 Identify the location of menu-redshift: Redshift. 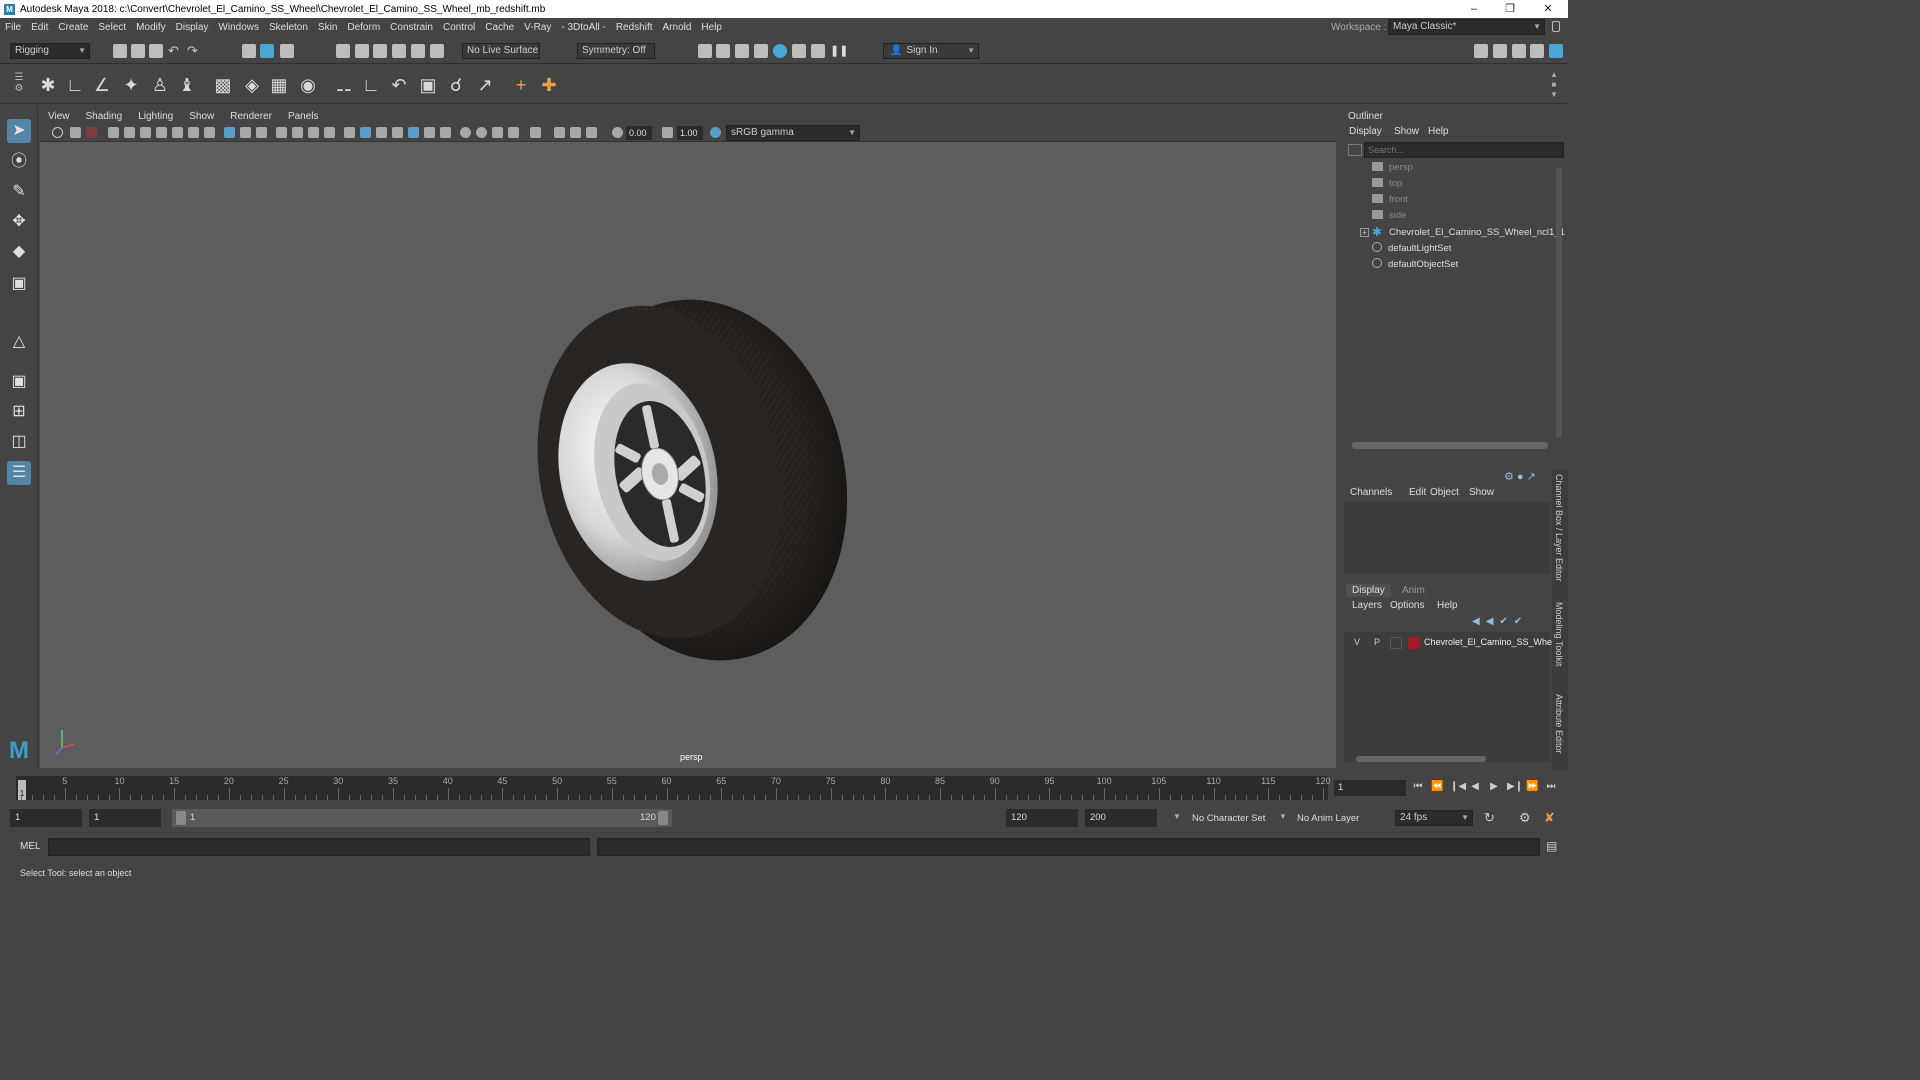
(634, 27).